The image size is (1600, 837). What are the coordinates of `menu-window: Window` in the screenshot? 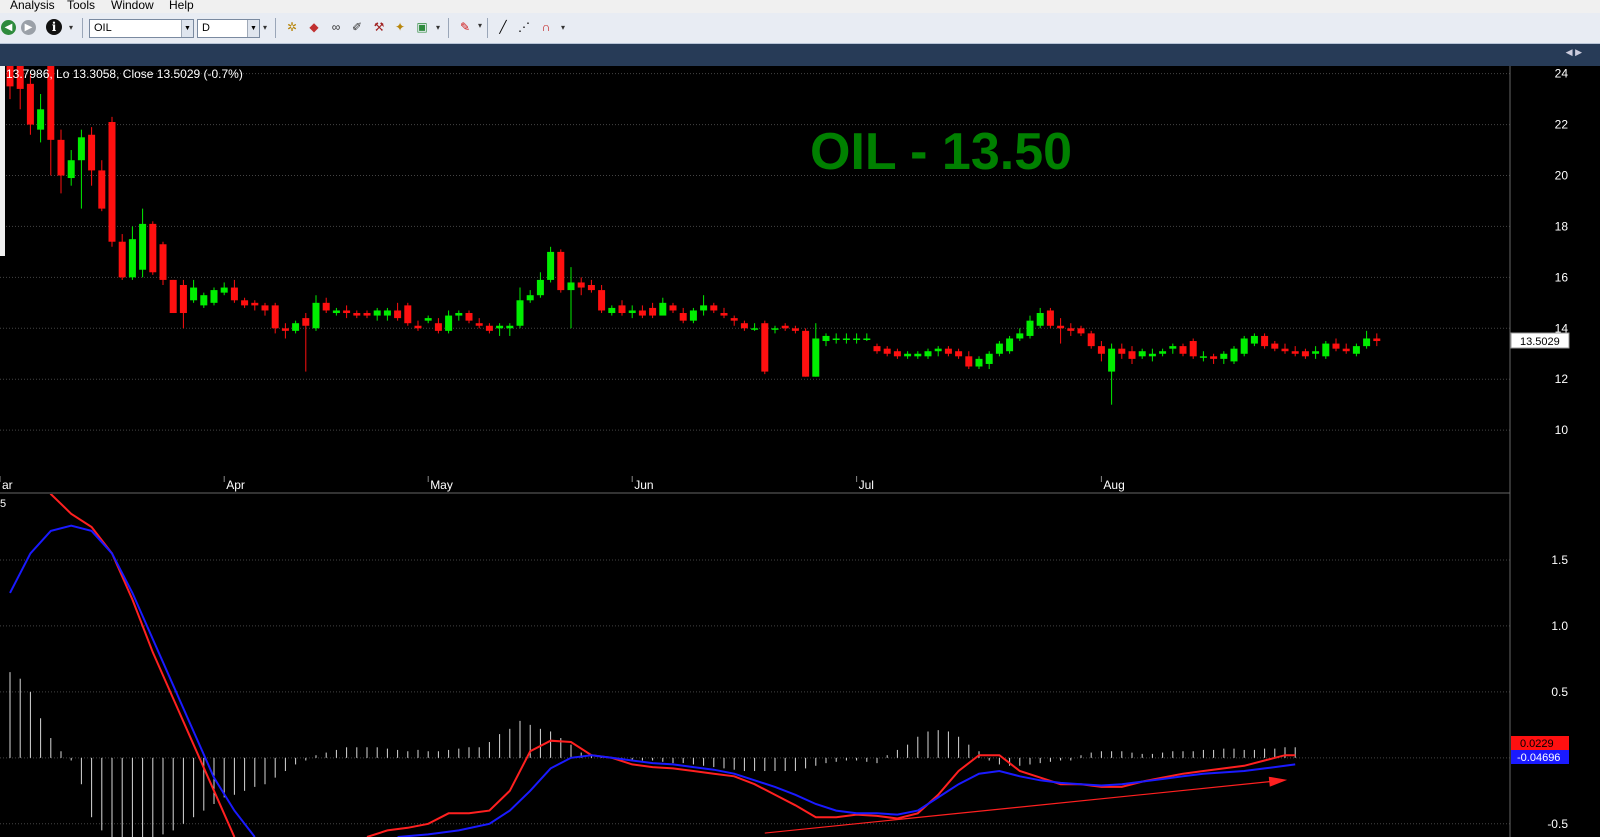 It's located at (132, 6).